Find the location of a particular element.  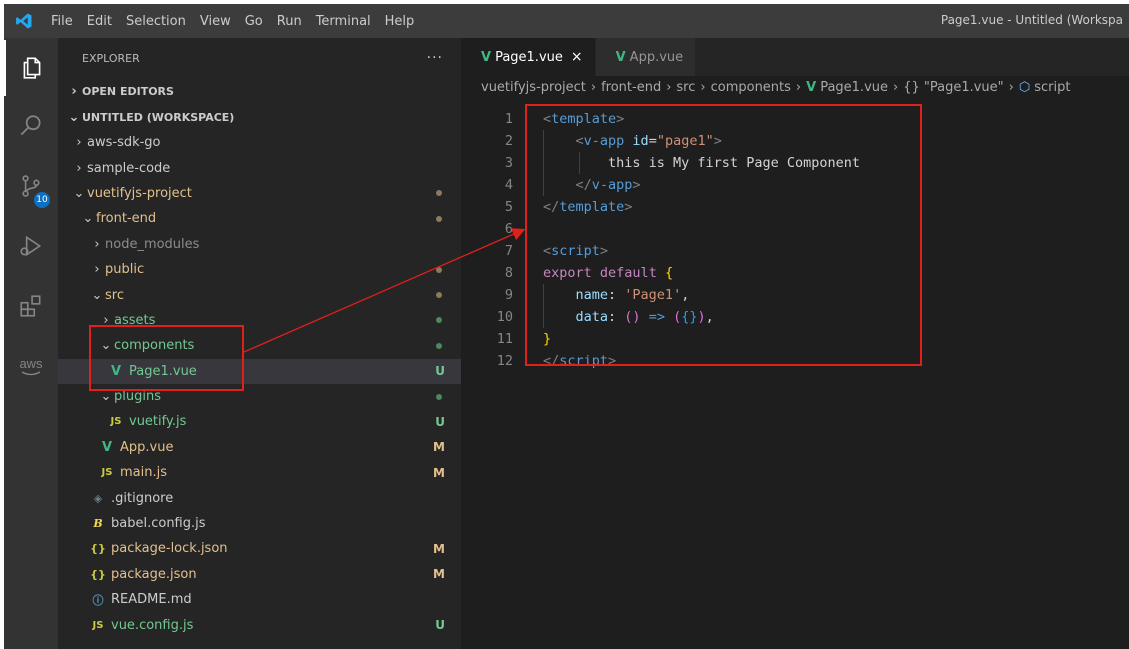

highlight-box-code is located at coordinates (723, 235).